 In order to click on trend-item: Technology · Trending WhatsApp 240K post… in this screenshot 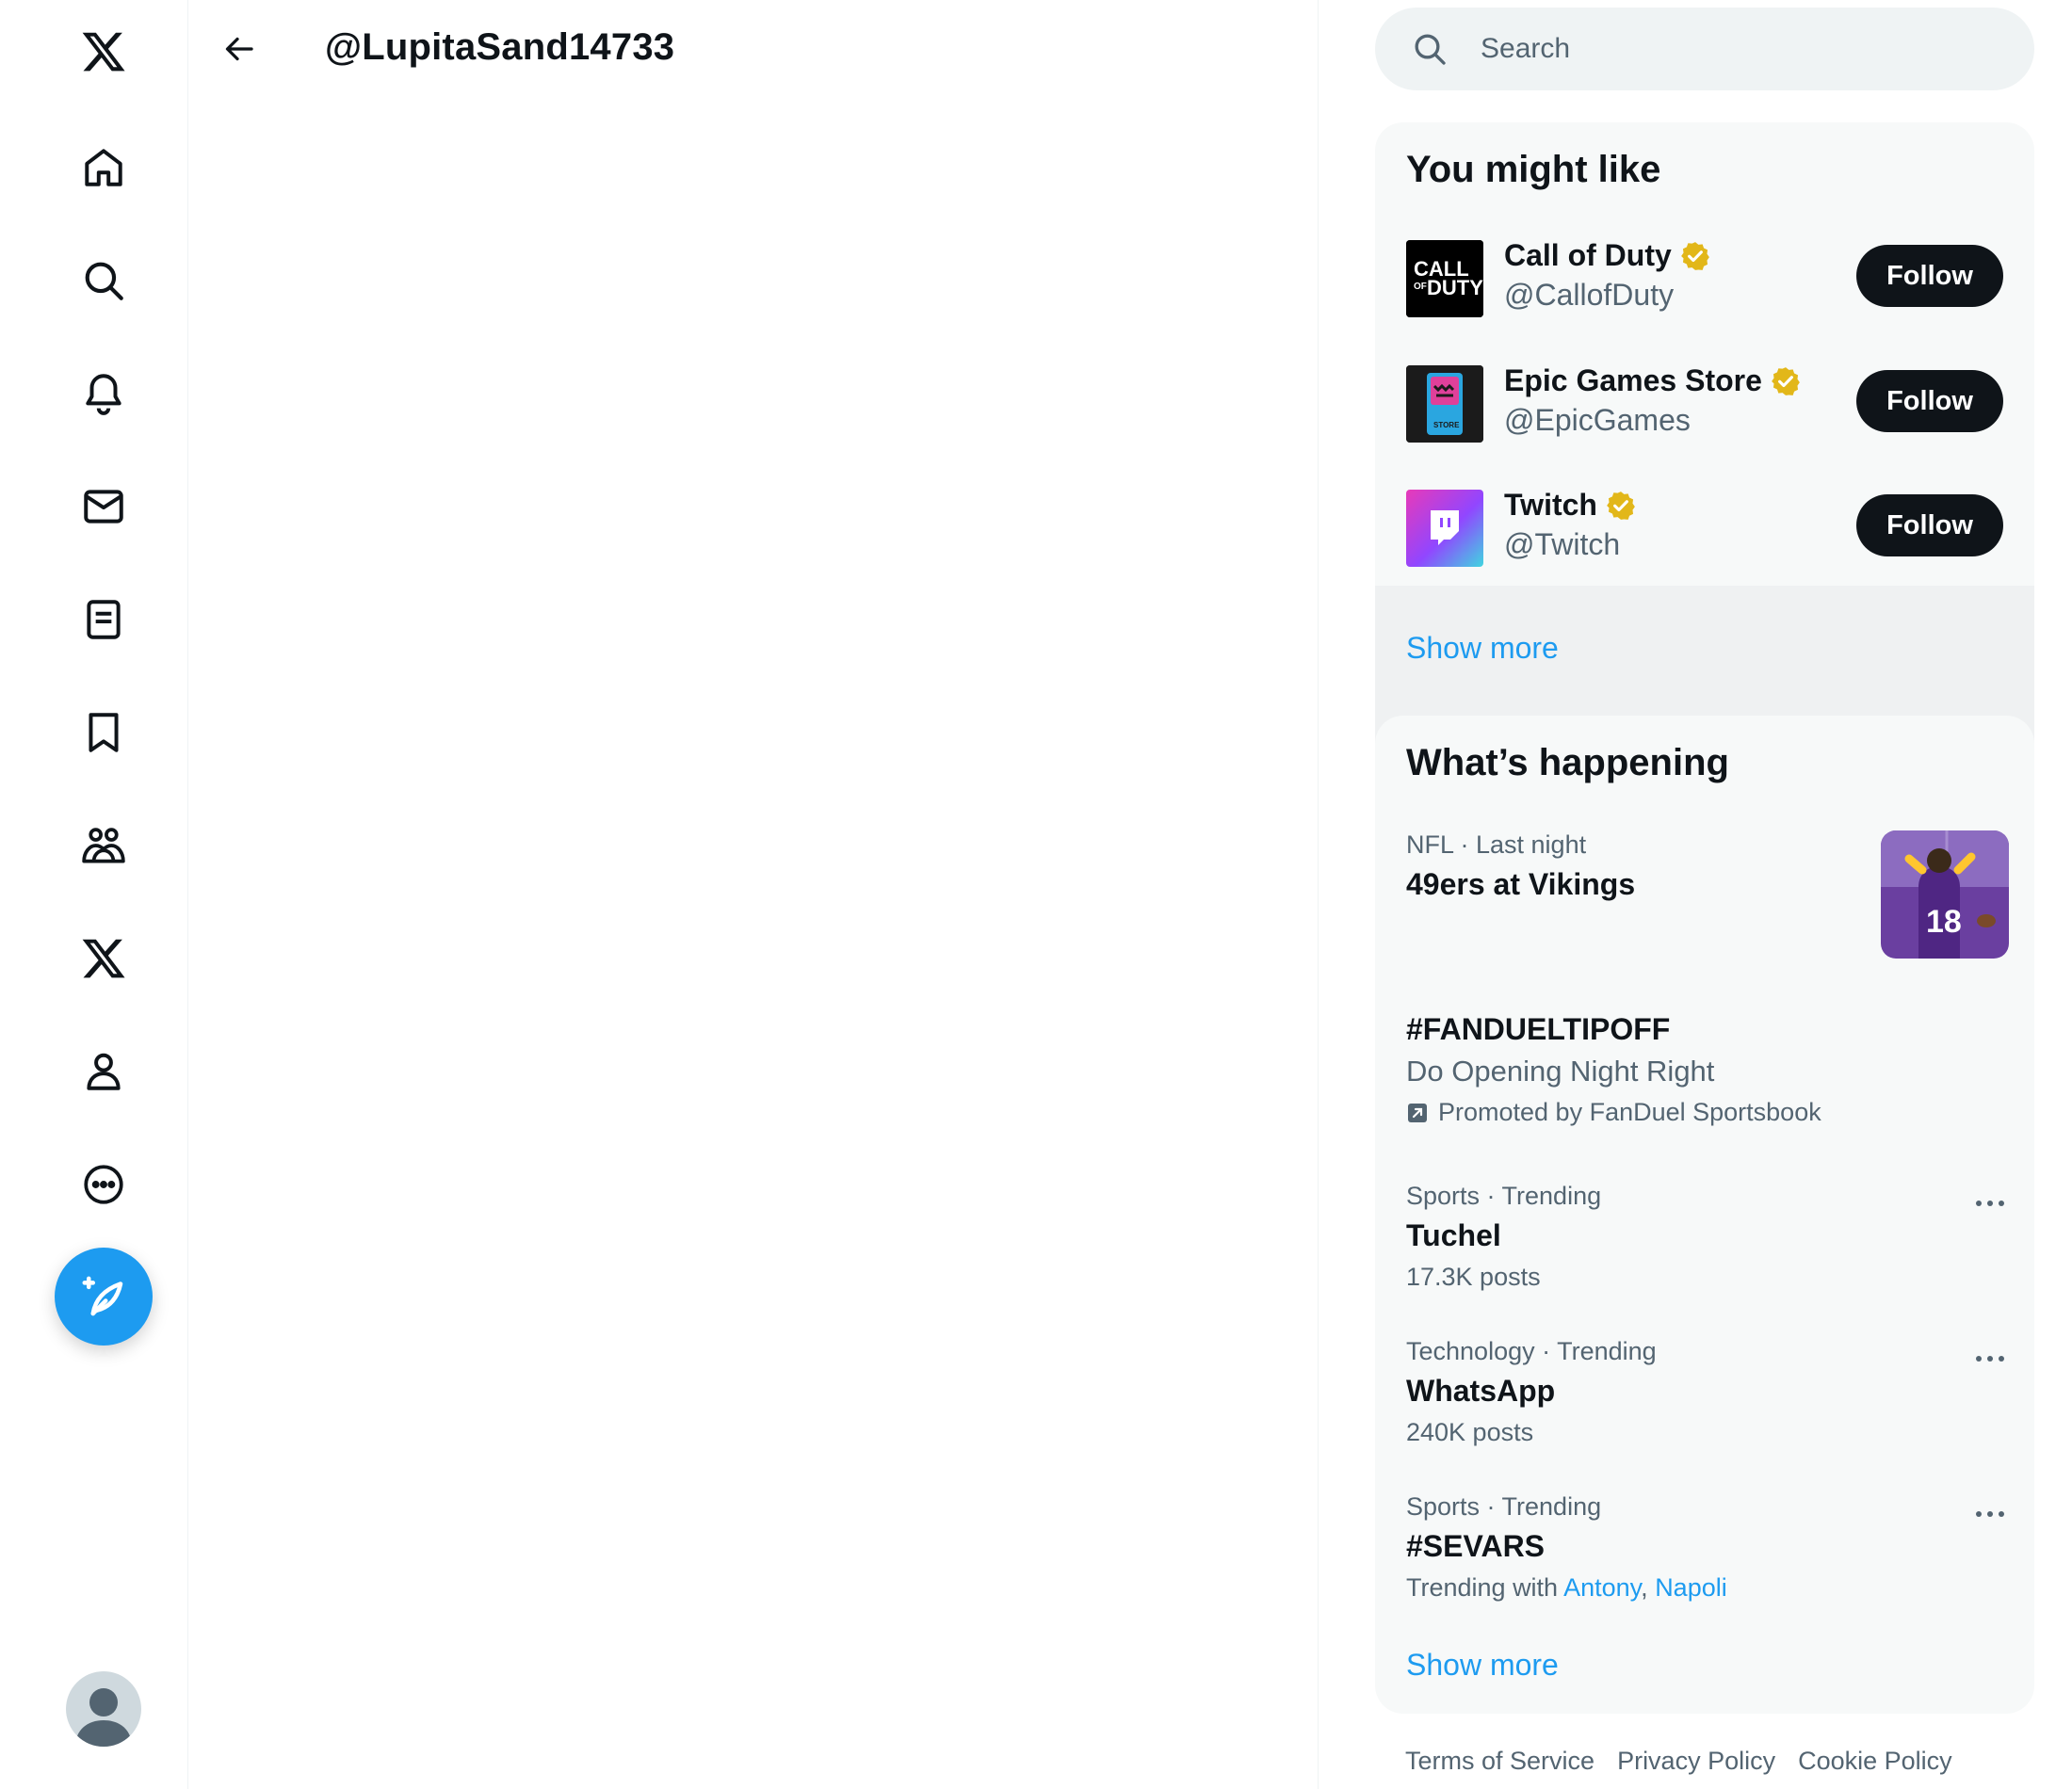, I will do `click(1708, 1392)`.